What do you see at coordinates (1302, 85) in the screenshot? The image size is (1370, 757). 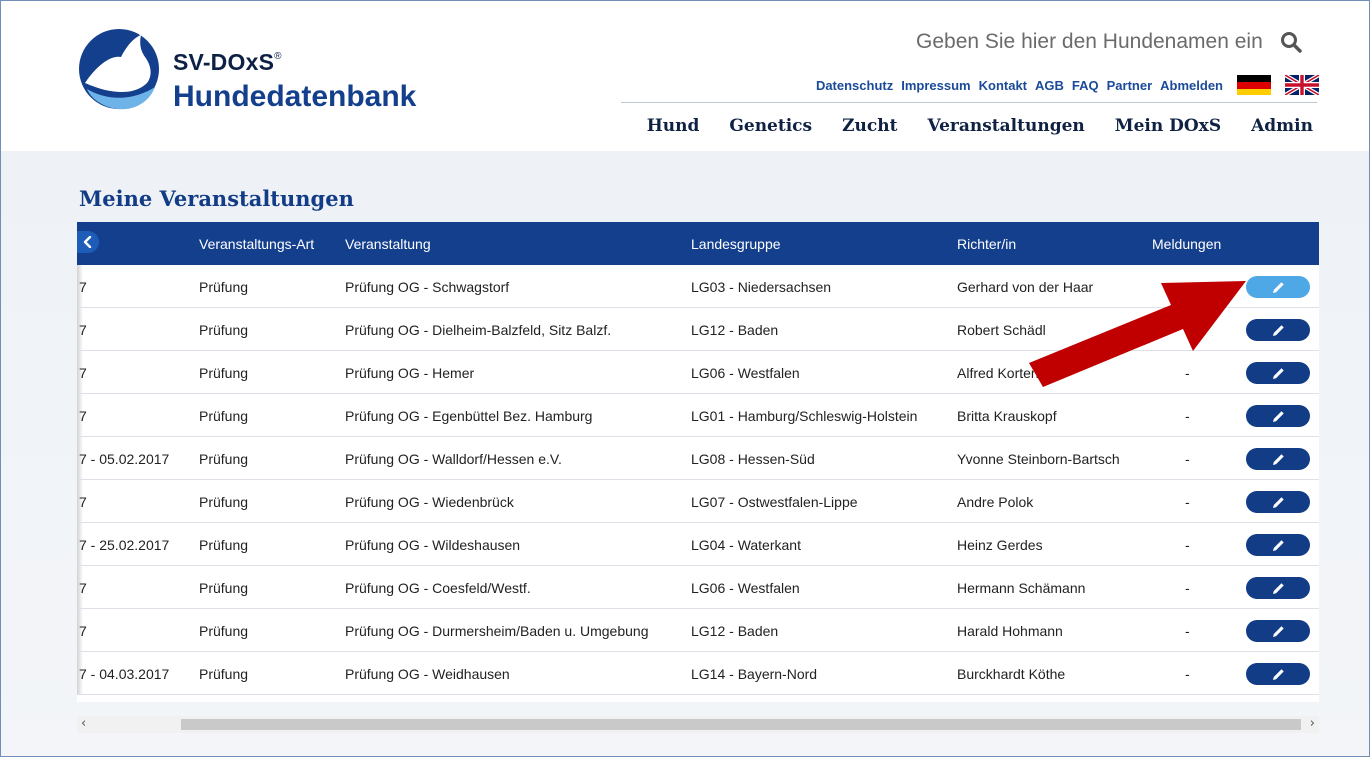 I see `uk-flag-icon` at bounding box center [1302, 85].